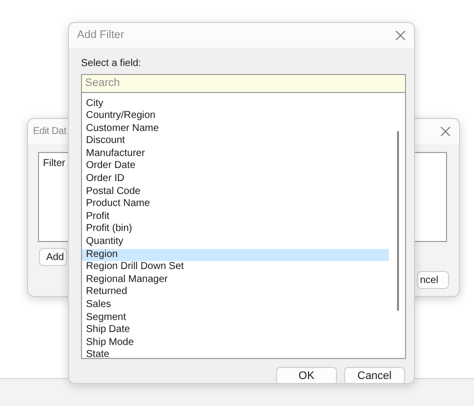 The width and height of the screenshot is (474, 406). What do you see at coordinates (235, 318) in the screenshot?
I see `list-item: Segment` at bounding box center [235, 318].